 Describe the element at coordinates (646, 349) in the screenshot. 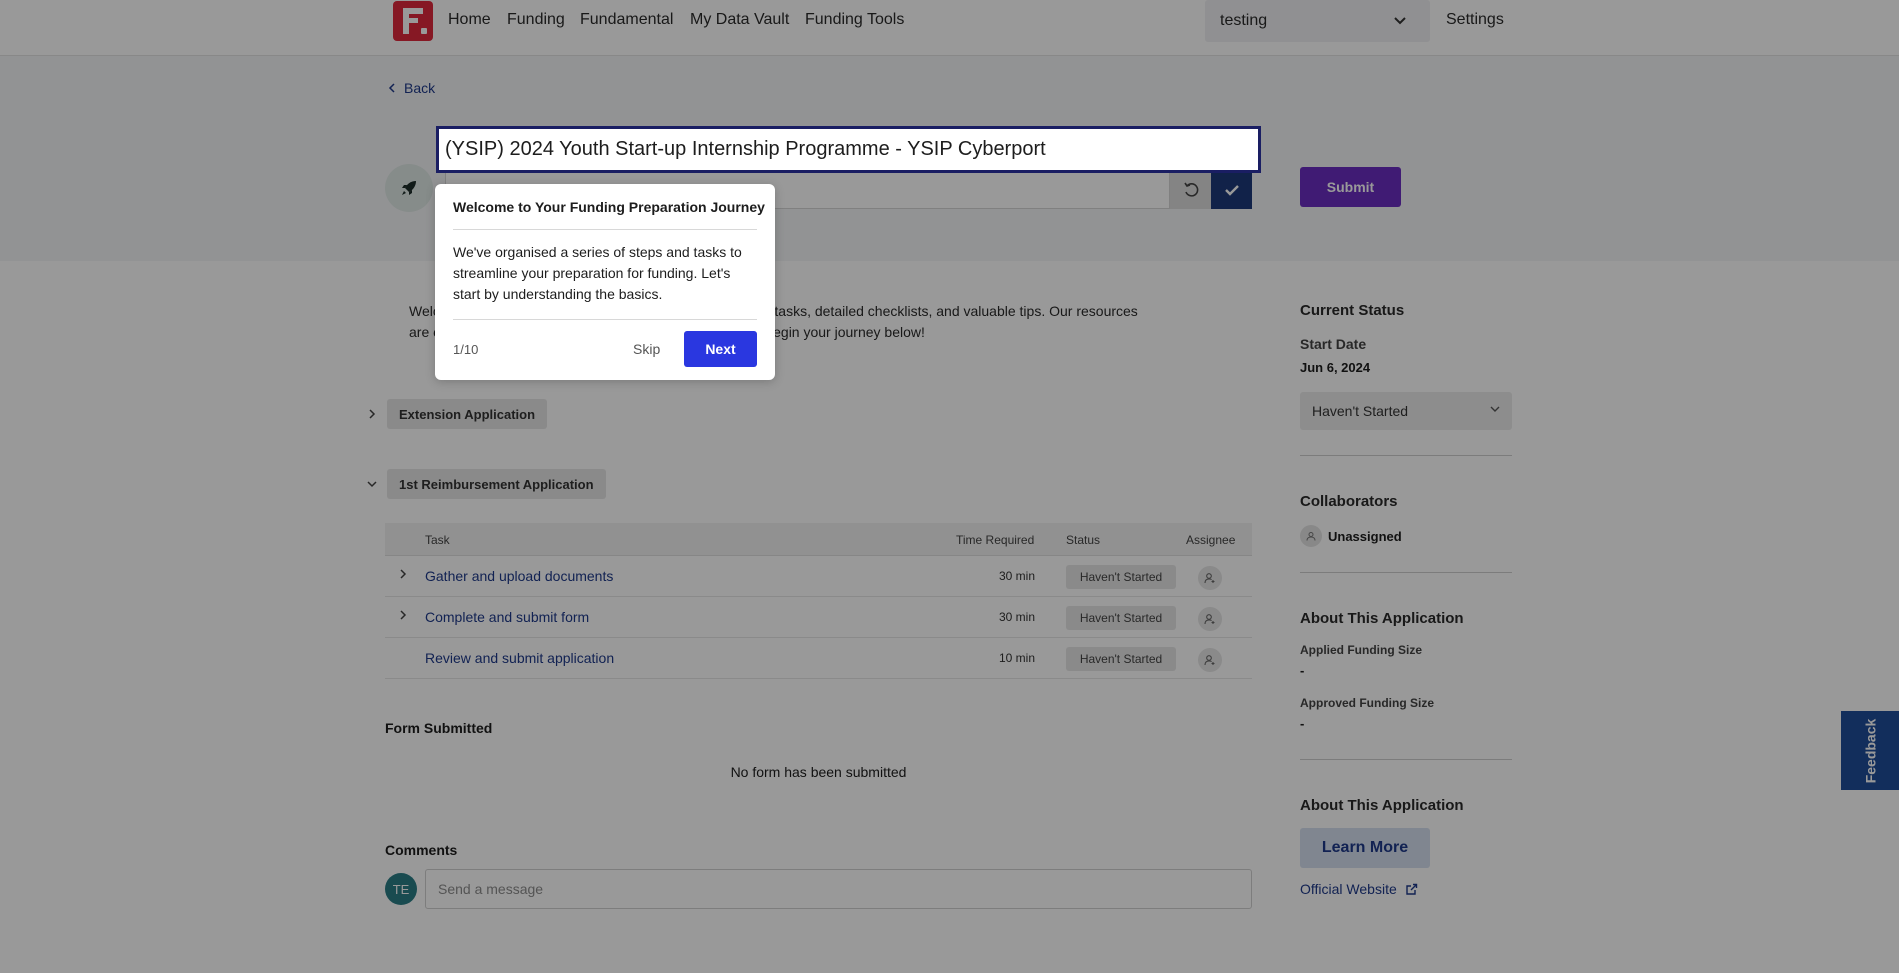

I see `skip-button: Skip` at that location.